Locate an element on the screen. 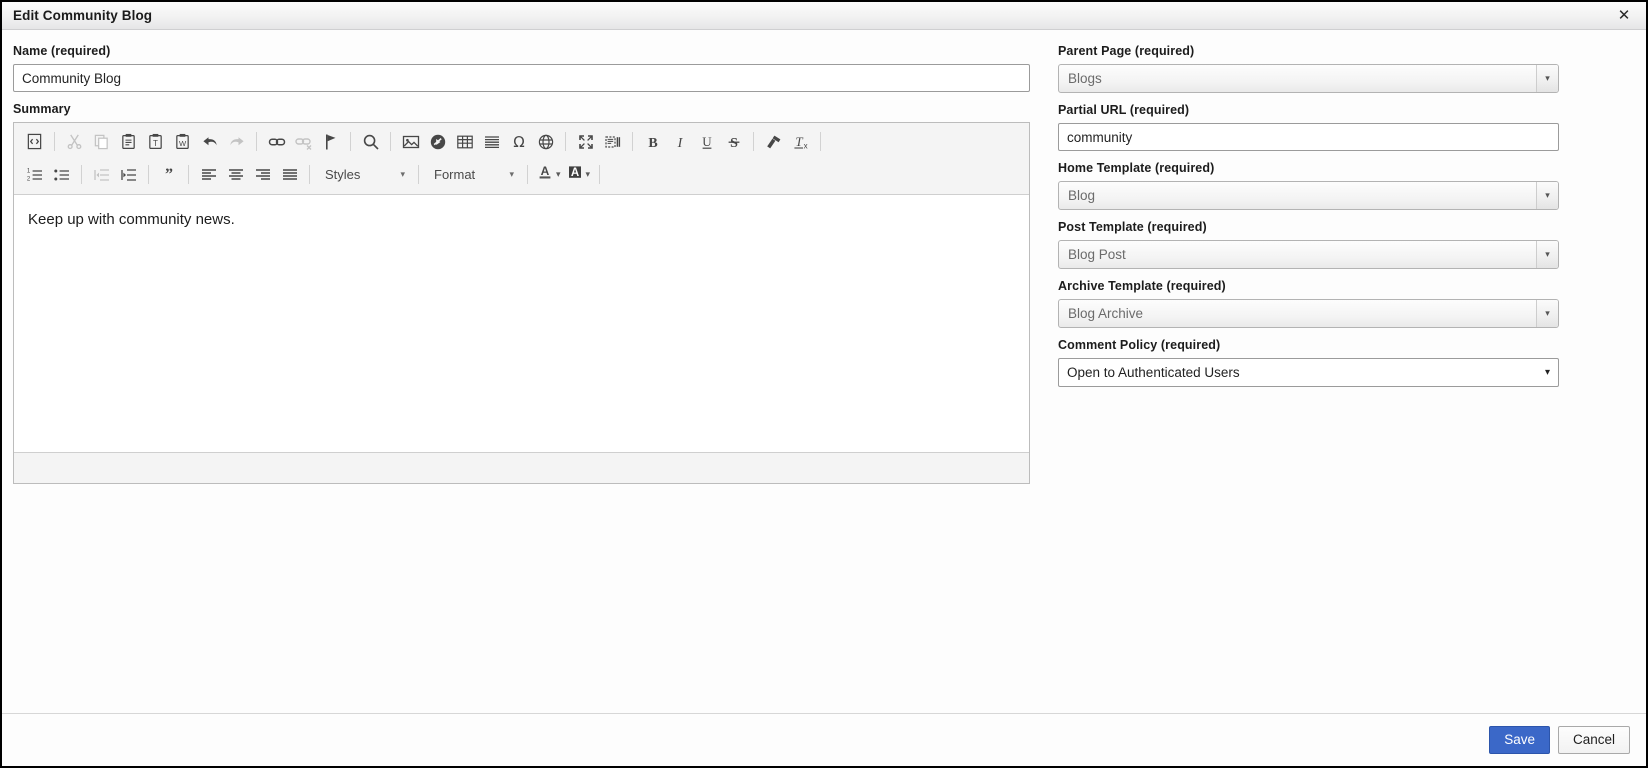  flash-icon is located at coordinates (437, 142).